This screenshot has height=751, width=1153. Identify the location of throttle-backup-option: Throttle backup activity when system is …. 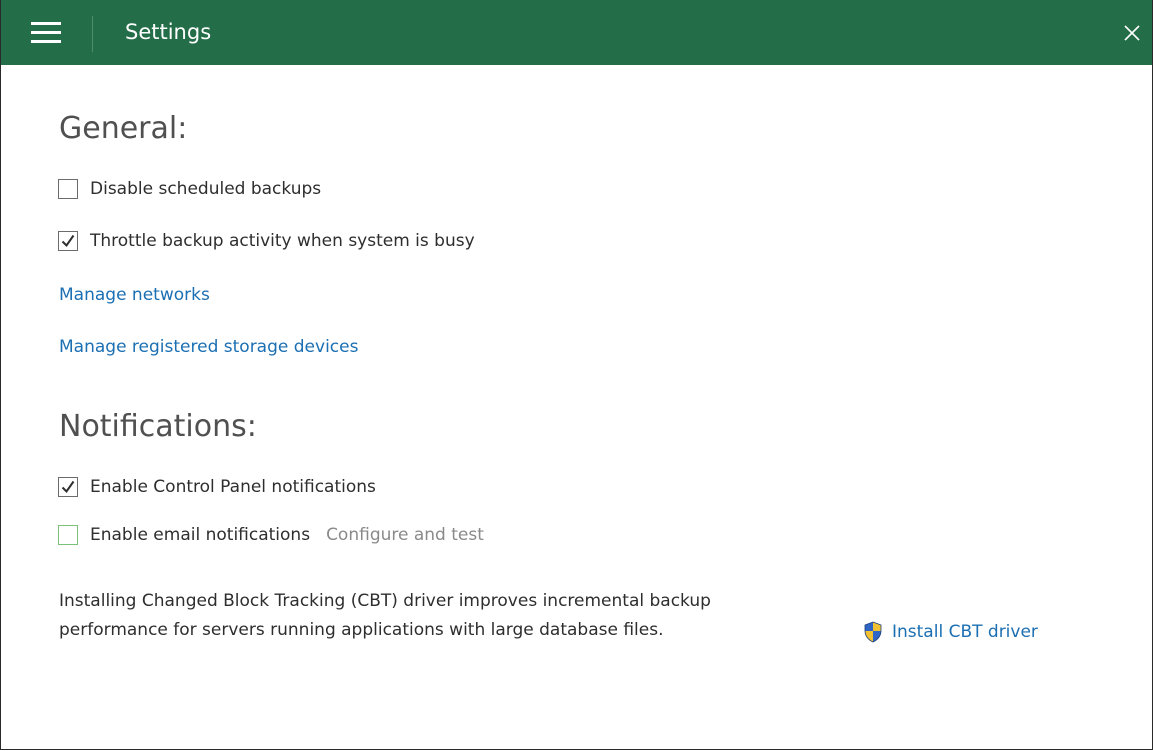
(266, 241).